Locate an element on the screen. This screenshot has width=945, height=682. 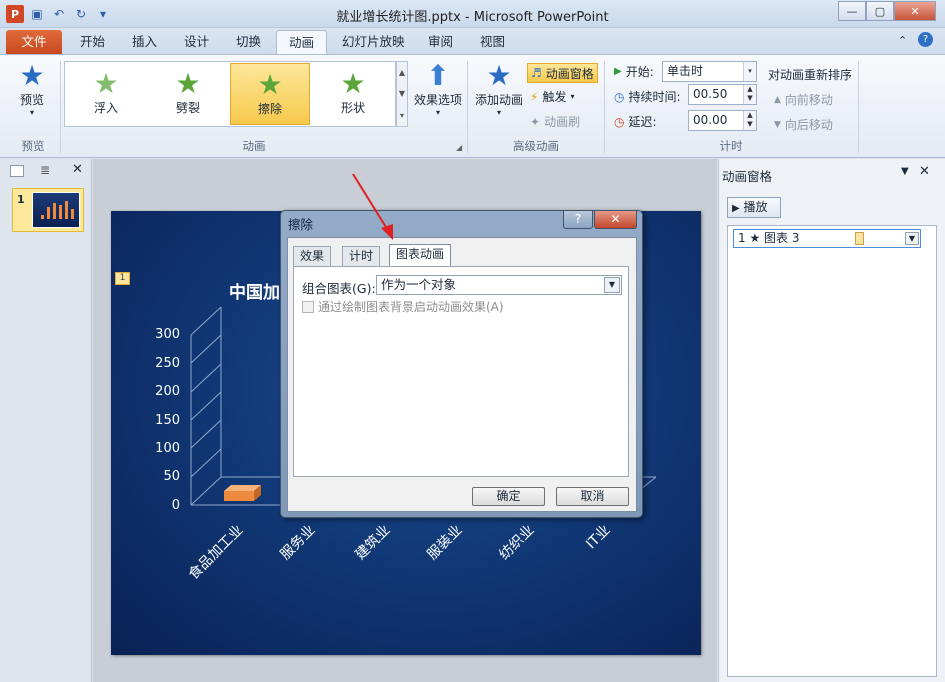
y-tick: 200 is located at coordinates (167, 391).